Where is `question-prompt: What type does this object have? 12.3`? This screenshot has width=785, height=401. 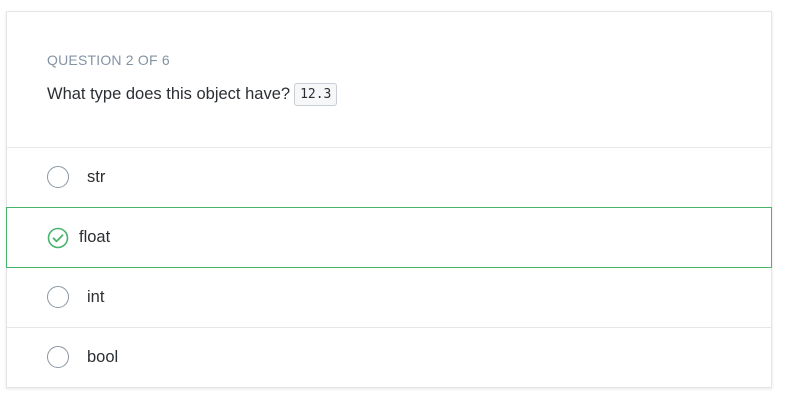
question-prompt: What type does this object have? 12.3 is located at coordinates (192, 94).